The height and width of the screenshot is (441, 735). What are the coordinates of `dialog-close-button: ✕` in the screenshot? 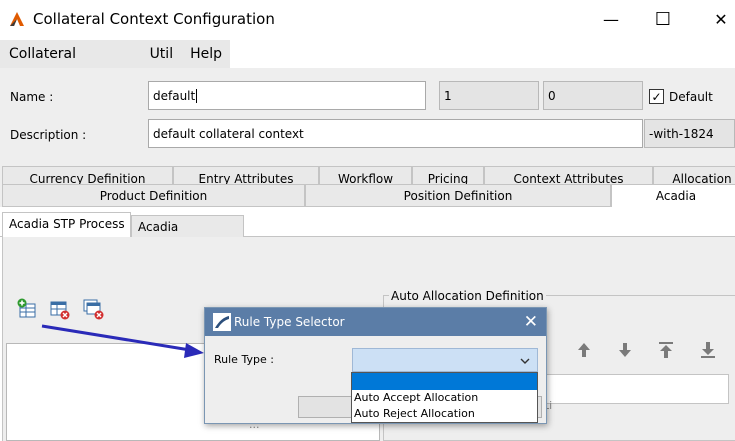 It's located at (531, 322).